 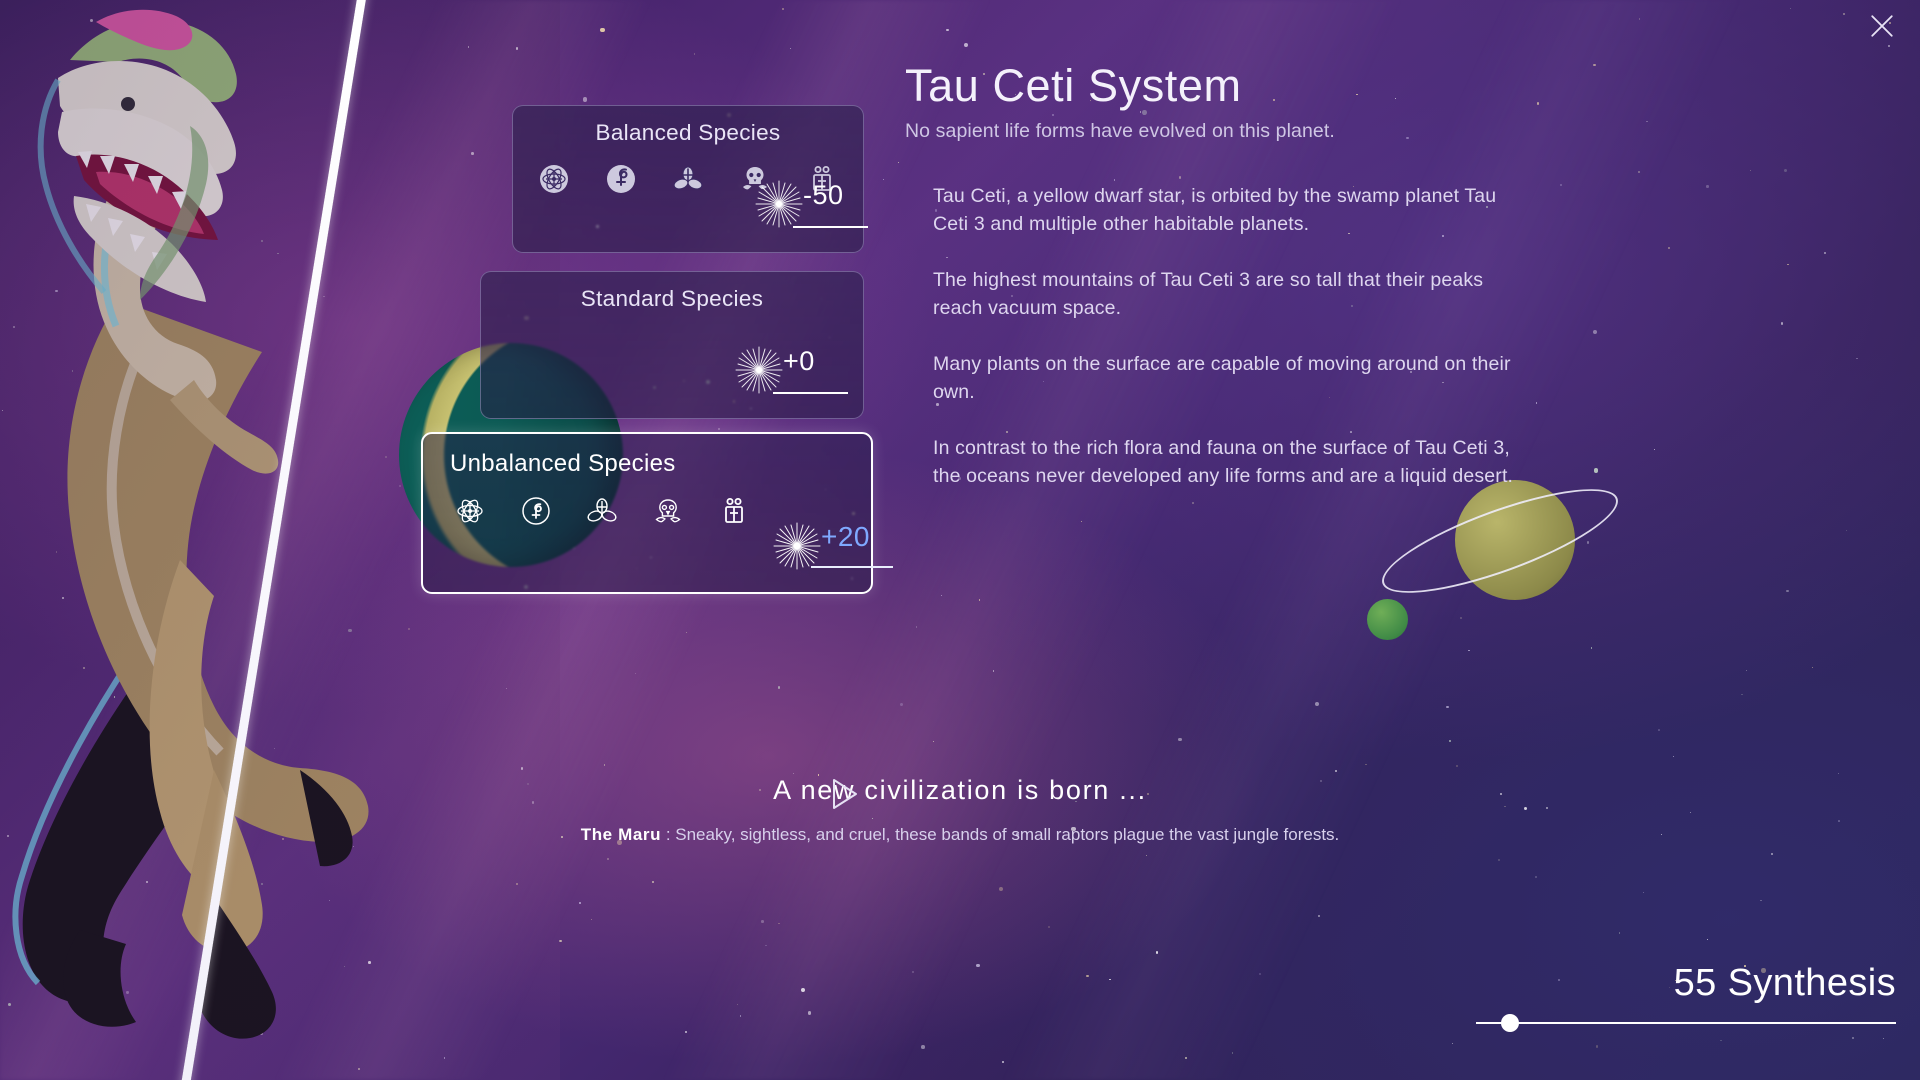 I want to click on play-continue-button, so click(x=845, y=794).